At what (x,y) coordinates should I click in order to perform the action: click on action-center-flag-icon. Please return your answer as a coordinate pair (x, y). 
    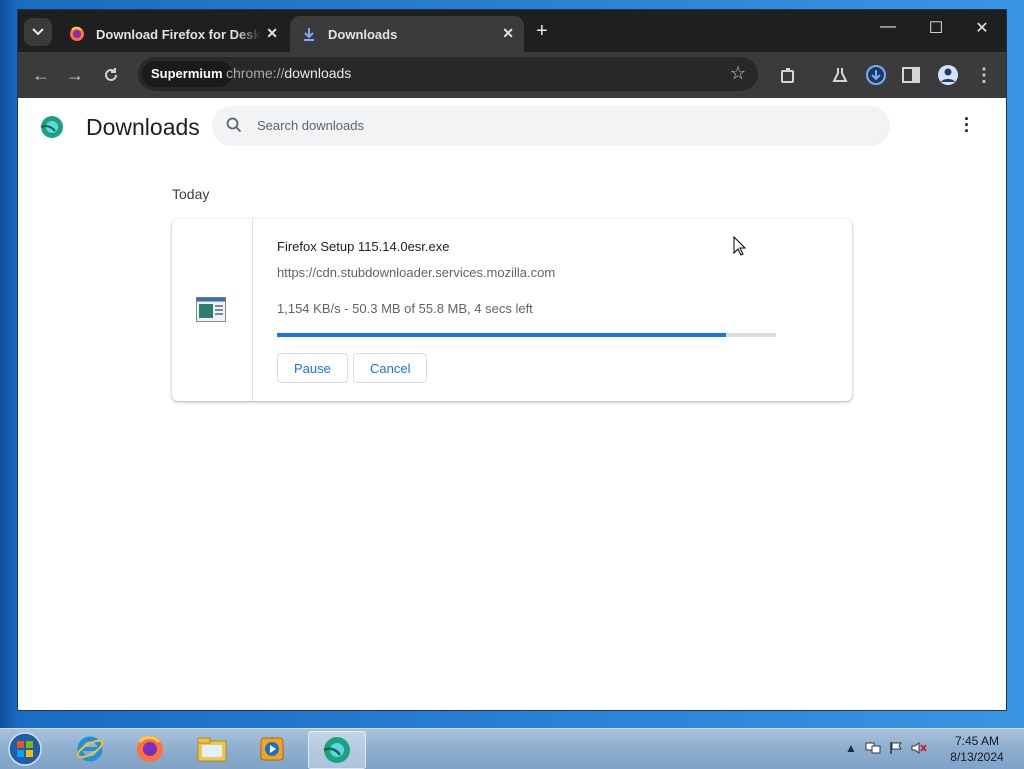
    Looking at the image, I should click on (896, 748).